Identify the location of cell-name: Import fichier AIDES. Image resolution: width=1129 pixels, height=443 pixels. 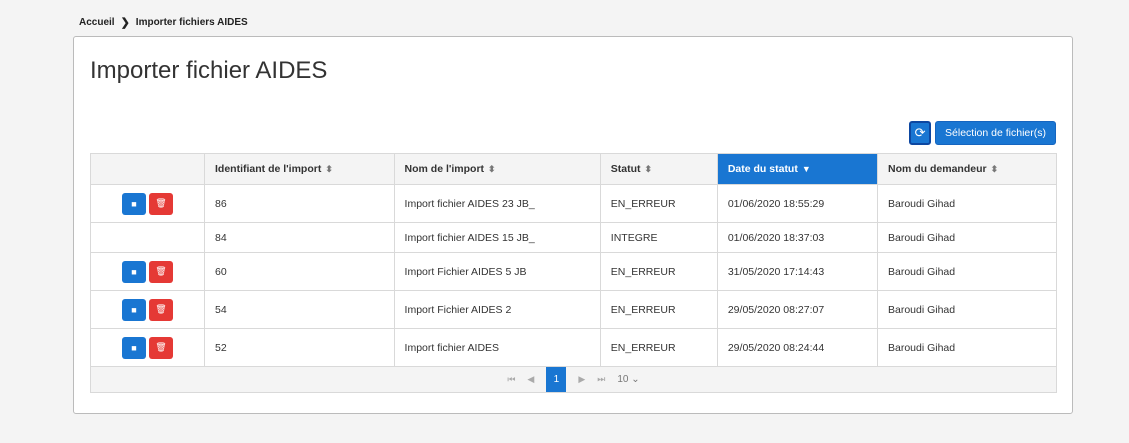
(497, 347).